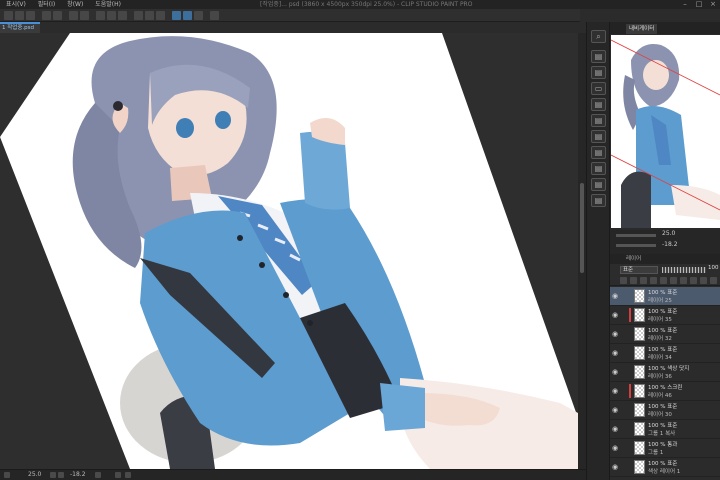  Describe the element at coordinates (598, 36) in the screenshot. I see `search-icon: ⌕` at that location.